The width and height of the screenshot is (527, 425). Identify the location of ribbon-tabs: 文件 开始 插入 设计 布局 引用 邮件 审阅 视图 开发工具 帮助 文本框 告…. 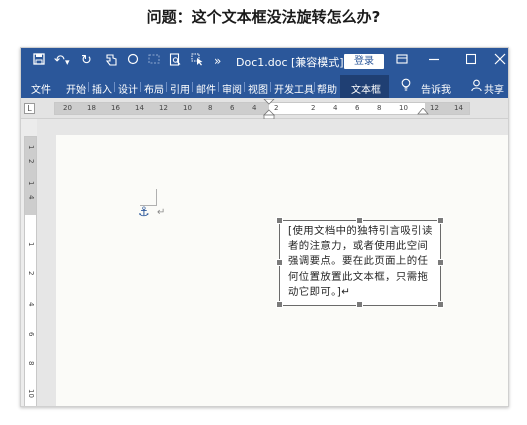
(264, 86).